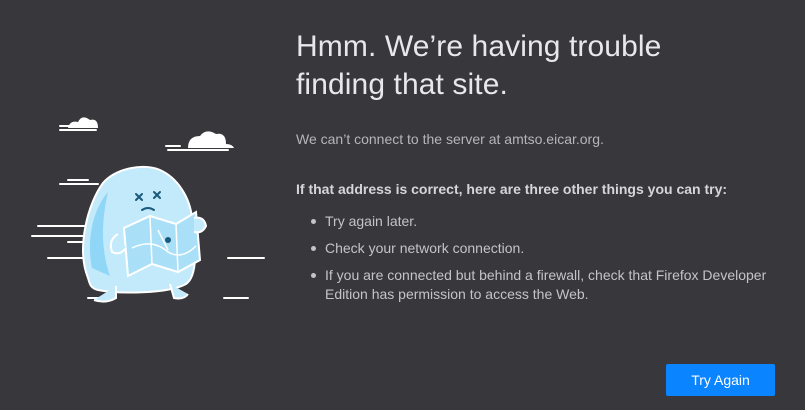  Describe the element at coordinates (371, 221) in the screenshot. I see `tip-text: Try again later.` at that location.